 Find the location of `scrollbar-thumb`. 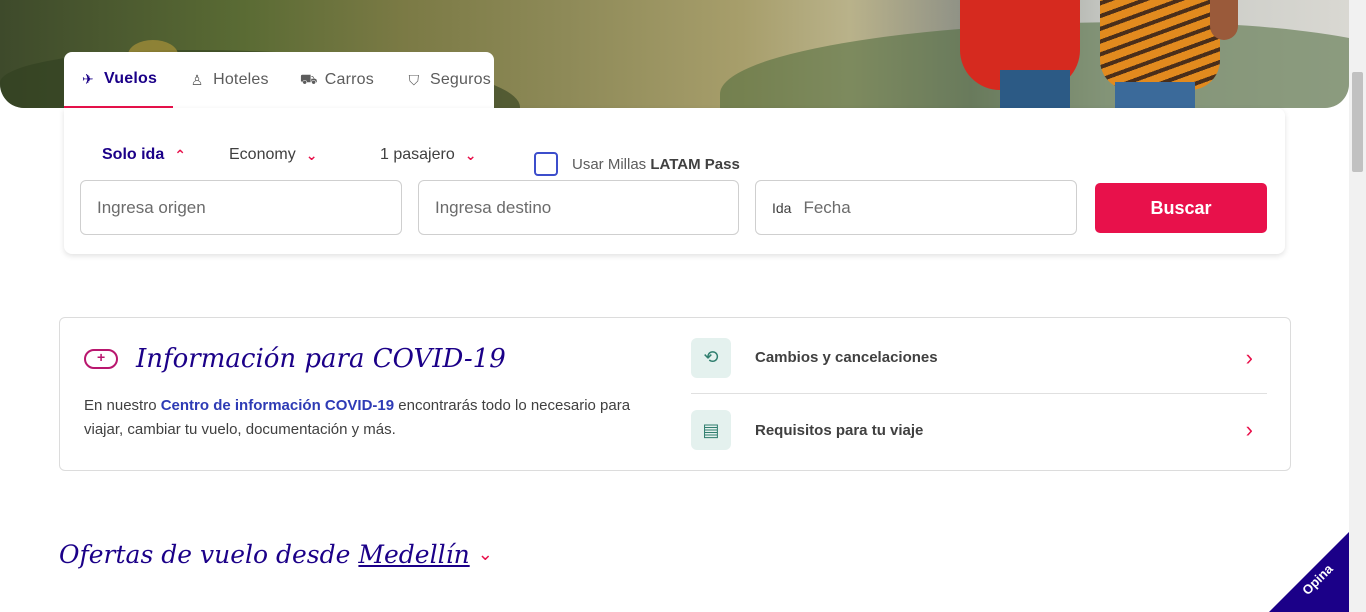

scrollbar-thumb is located at coordinates (1357, 122).